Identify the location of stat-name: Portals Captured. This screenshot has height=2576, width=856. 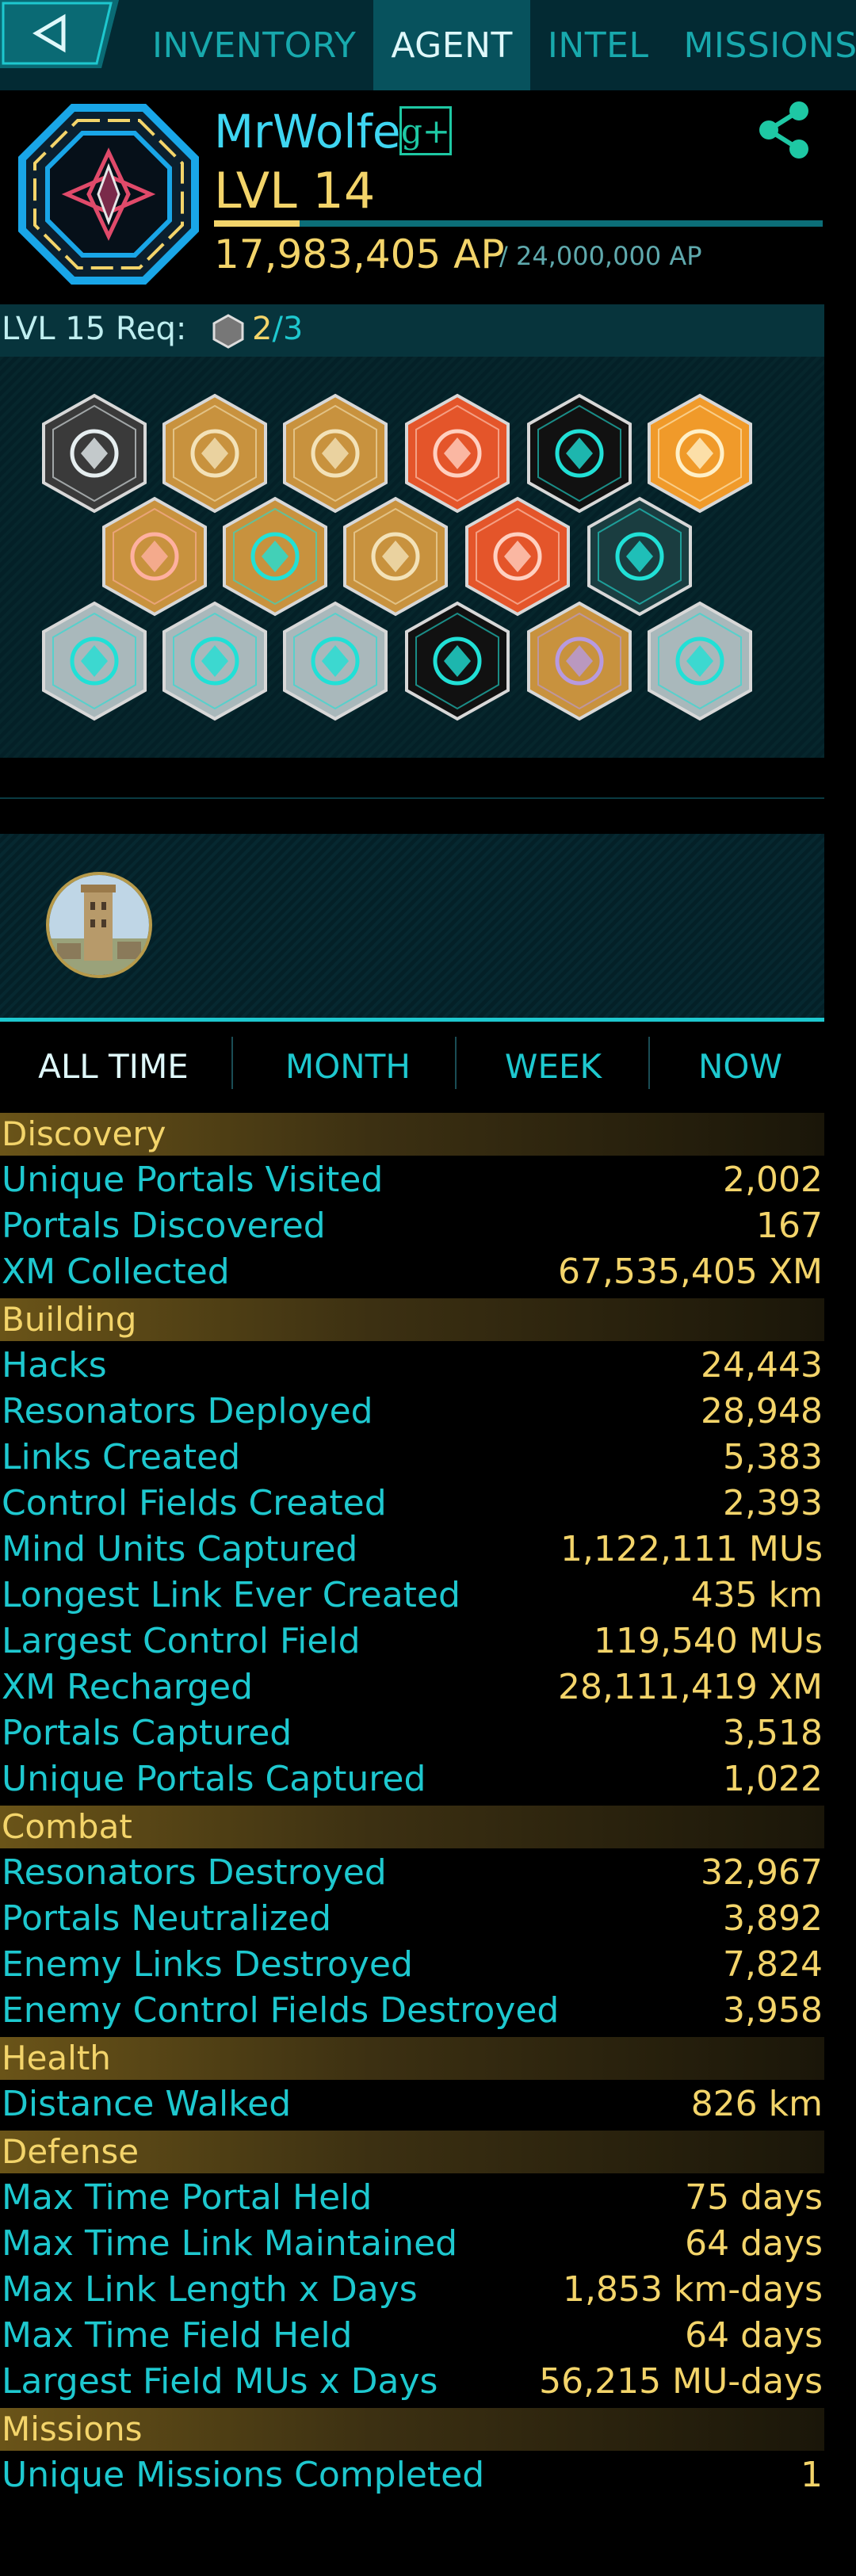
(147, 1733).